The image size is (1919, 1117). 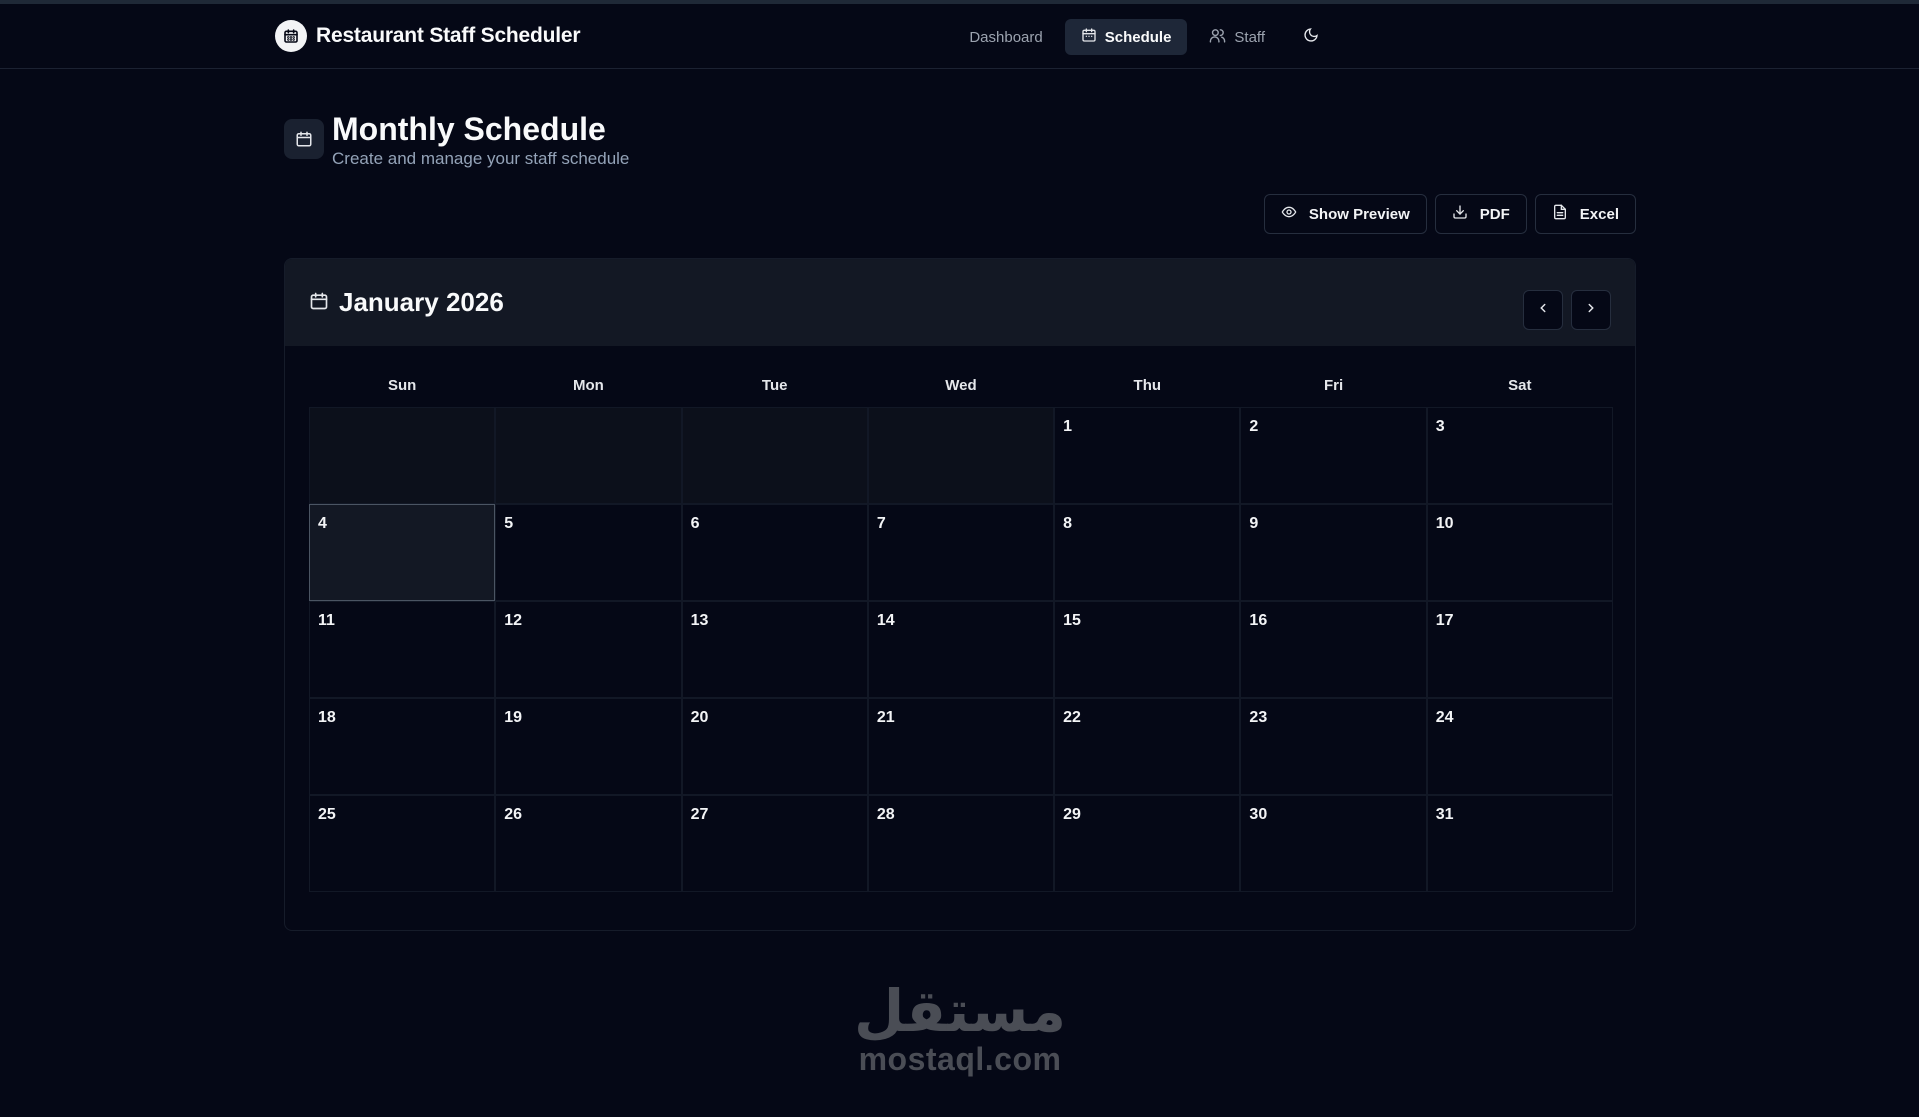 I want to click on excel-button: Excel, so click(x=1585, y=214).